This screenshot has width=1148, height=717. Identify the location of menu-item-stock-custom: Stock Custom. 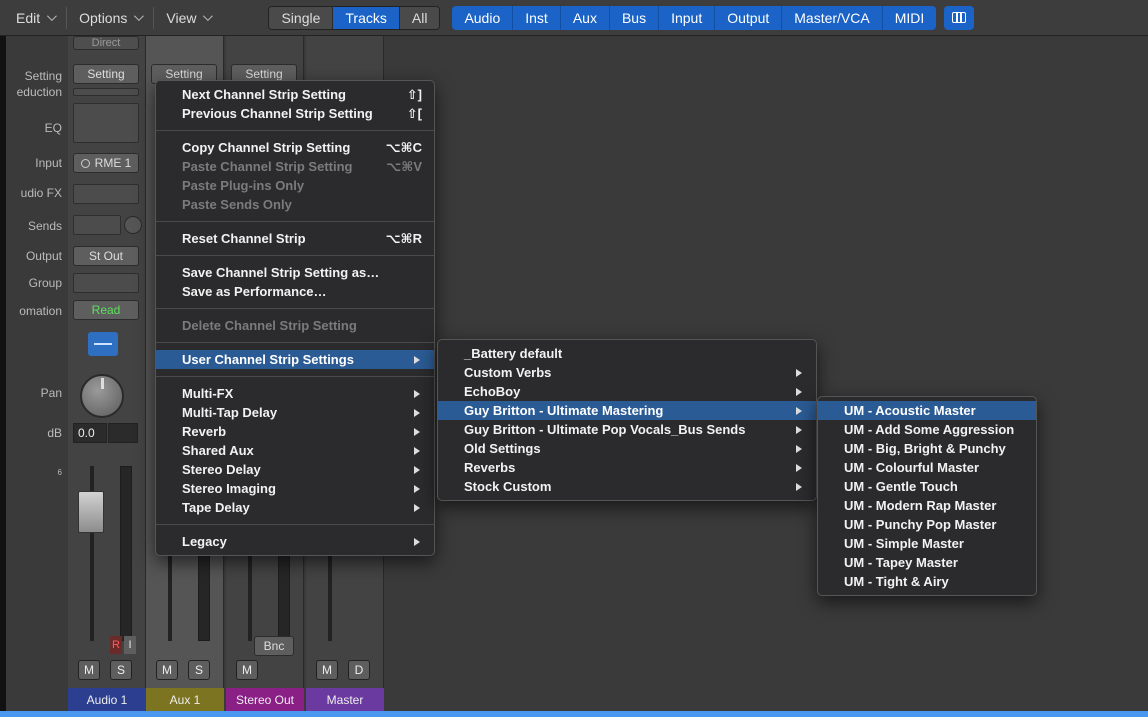
(627, 486).